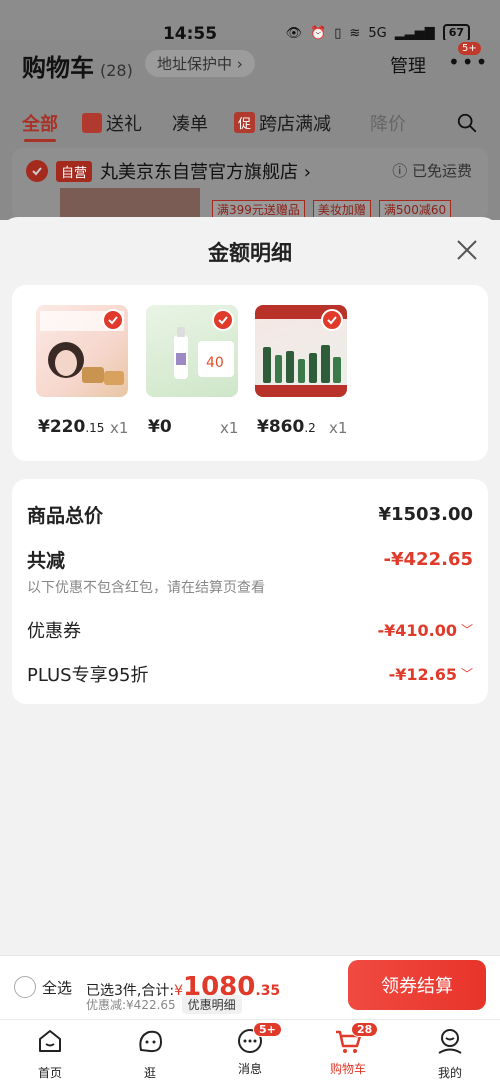  I want to click on store-row: 自营 丸美京东自营官方旗舰店 ›, so click(168, 171).